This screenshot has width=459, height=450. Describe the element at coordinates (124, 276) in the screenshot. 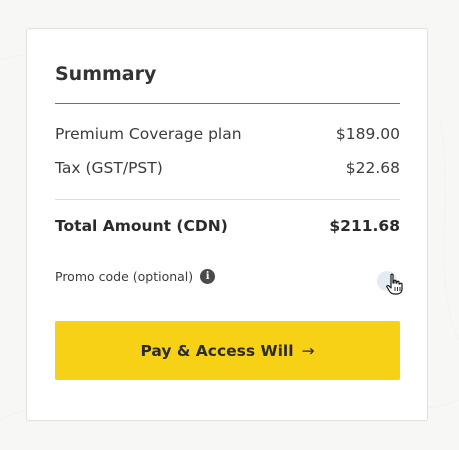

I see `promo-code-label: Promo code (optional)` at that location.